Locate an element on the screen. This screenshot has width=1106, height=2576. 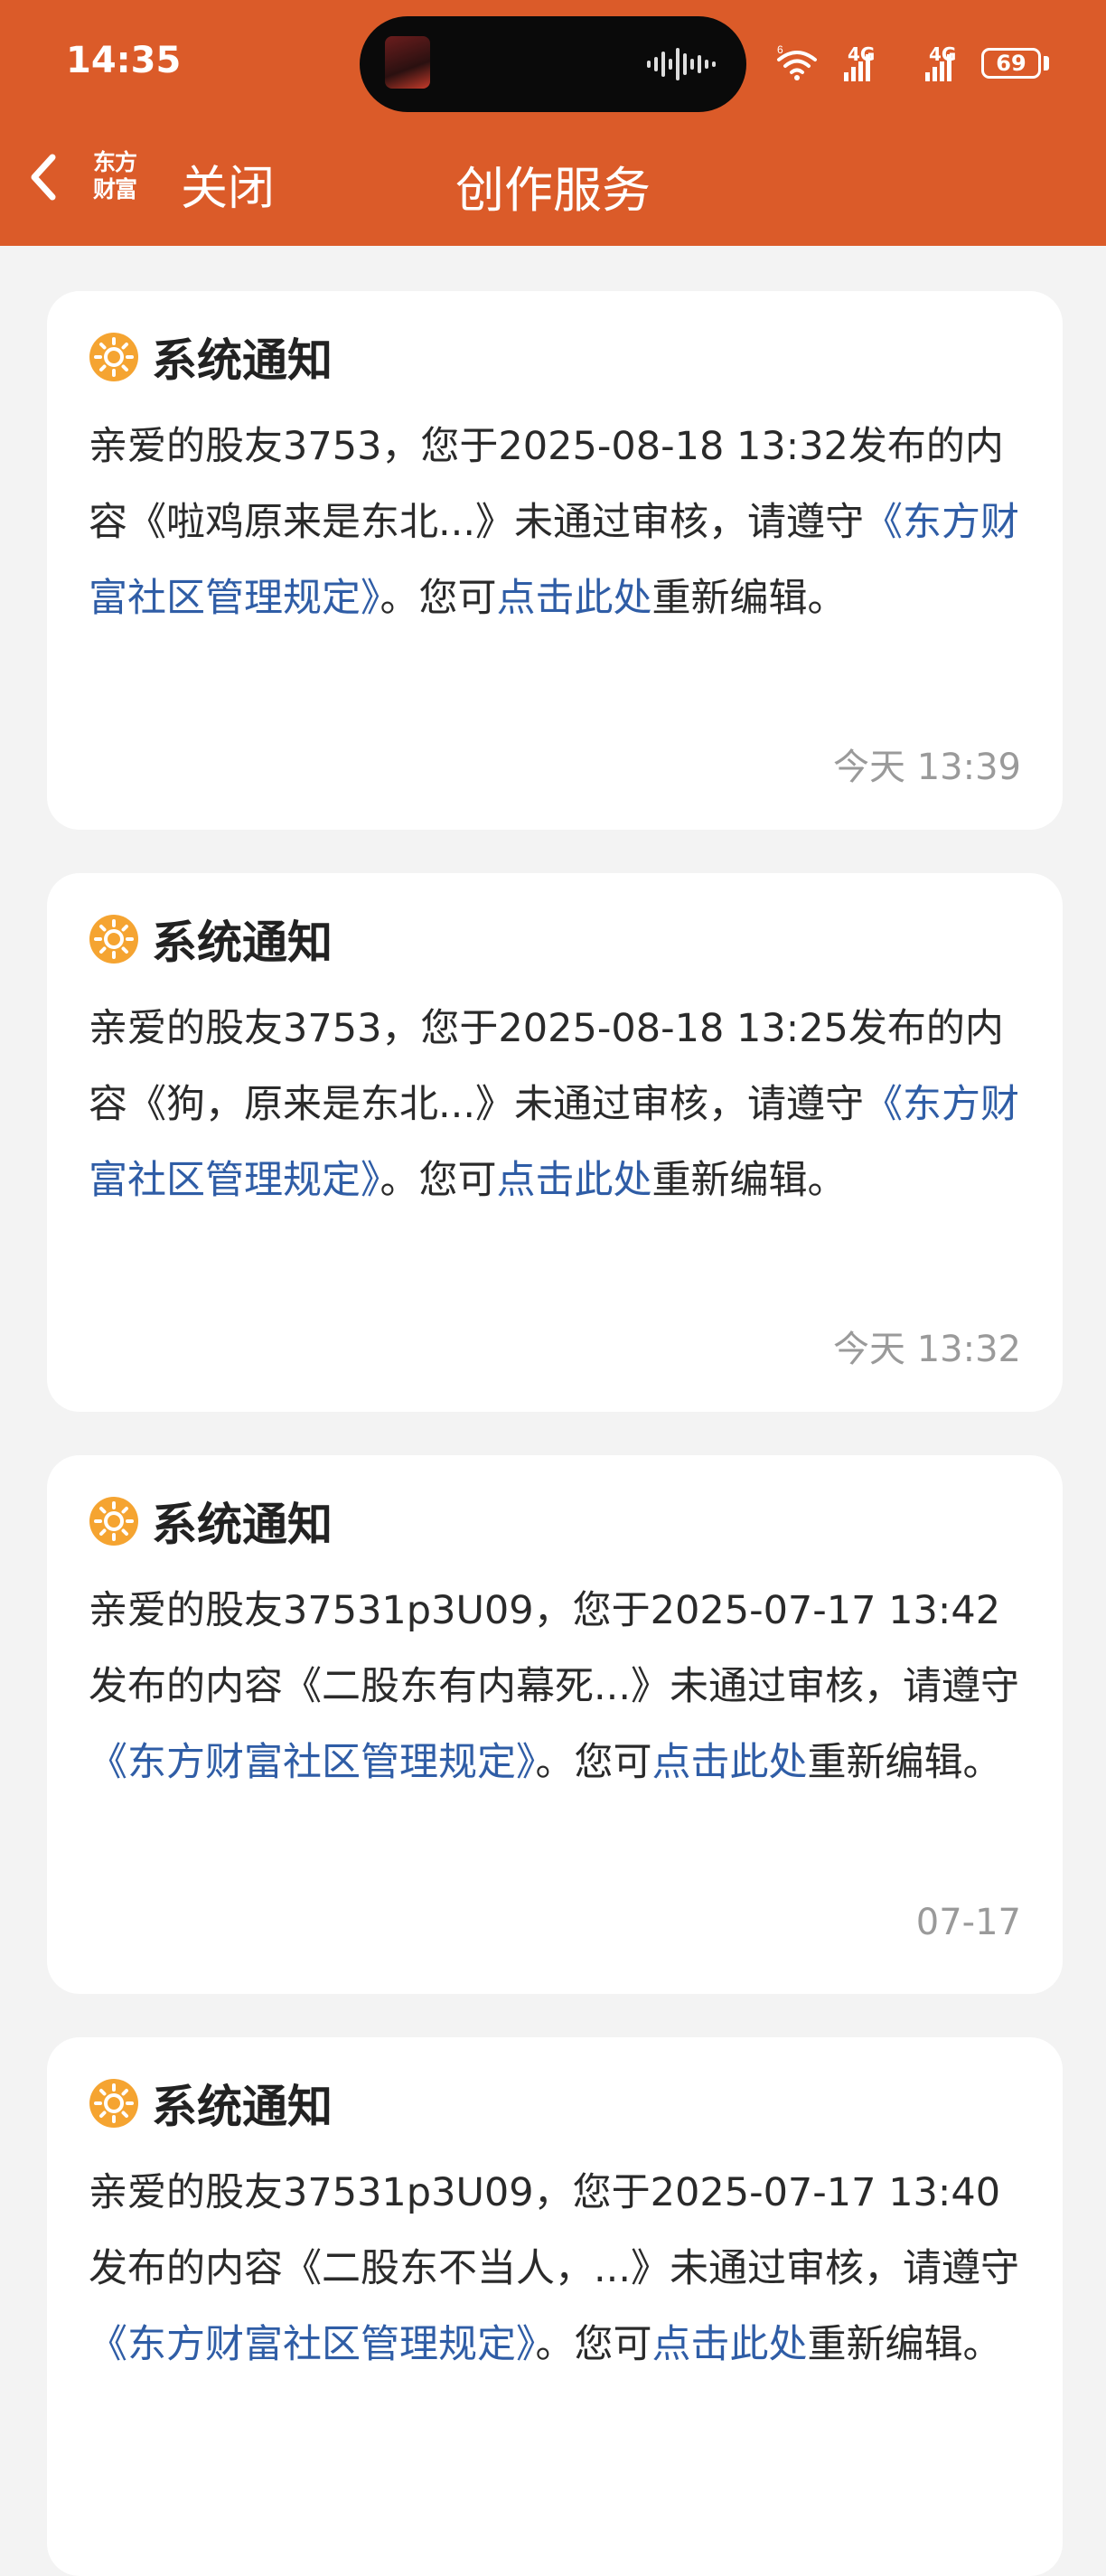
audio-wave-icon is located at coordinates (681, 64).